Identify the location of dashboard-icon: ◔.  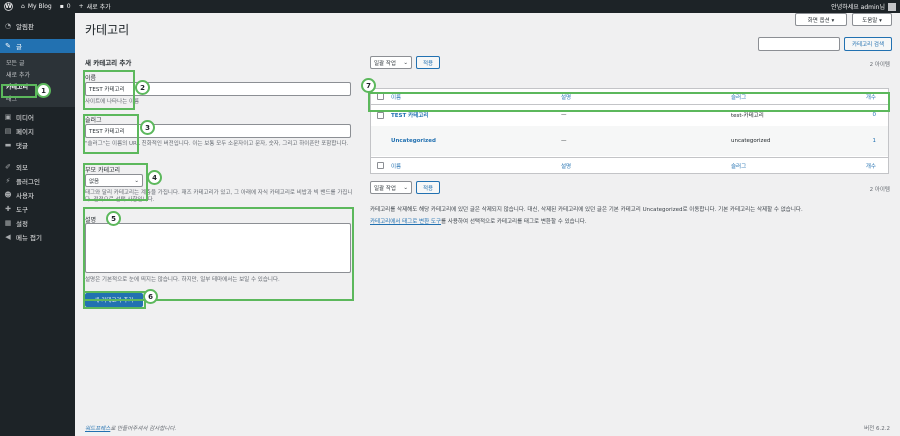
(8, 26).